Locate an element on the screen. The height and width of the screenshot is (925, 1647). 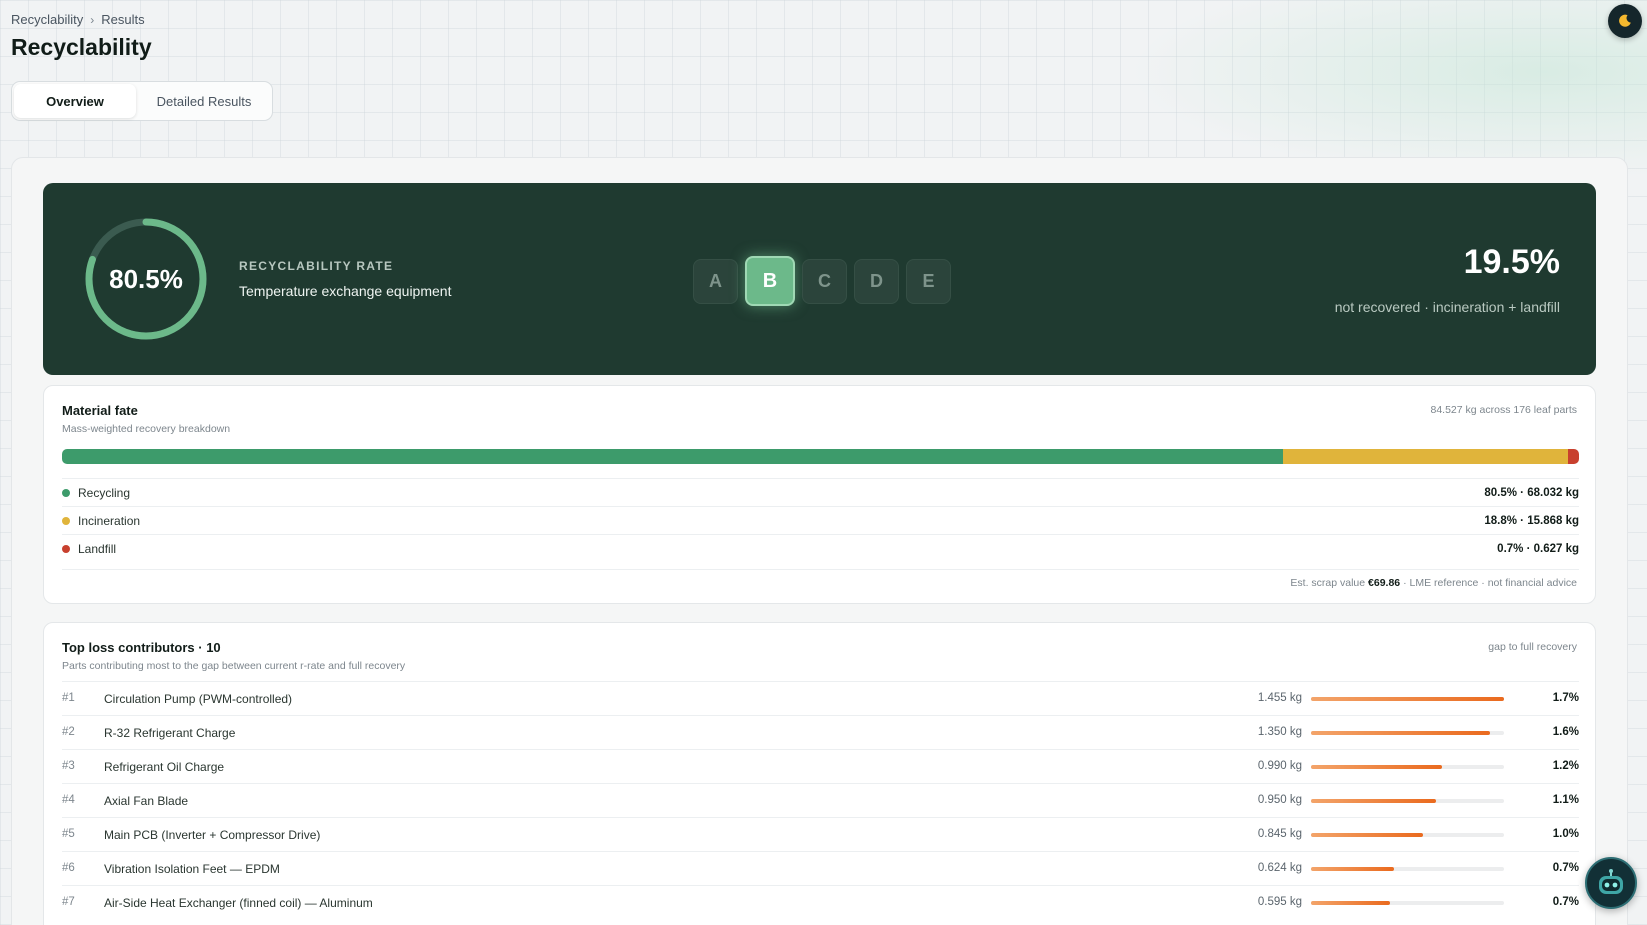
fate-row-incineration: Incineration 18.8% · 15.868 kg is located at coordinates (820, 520).